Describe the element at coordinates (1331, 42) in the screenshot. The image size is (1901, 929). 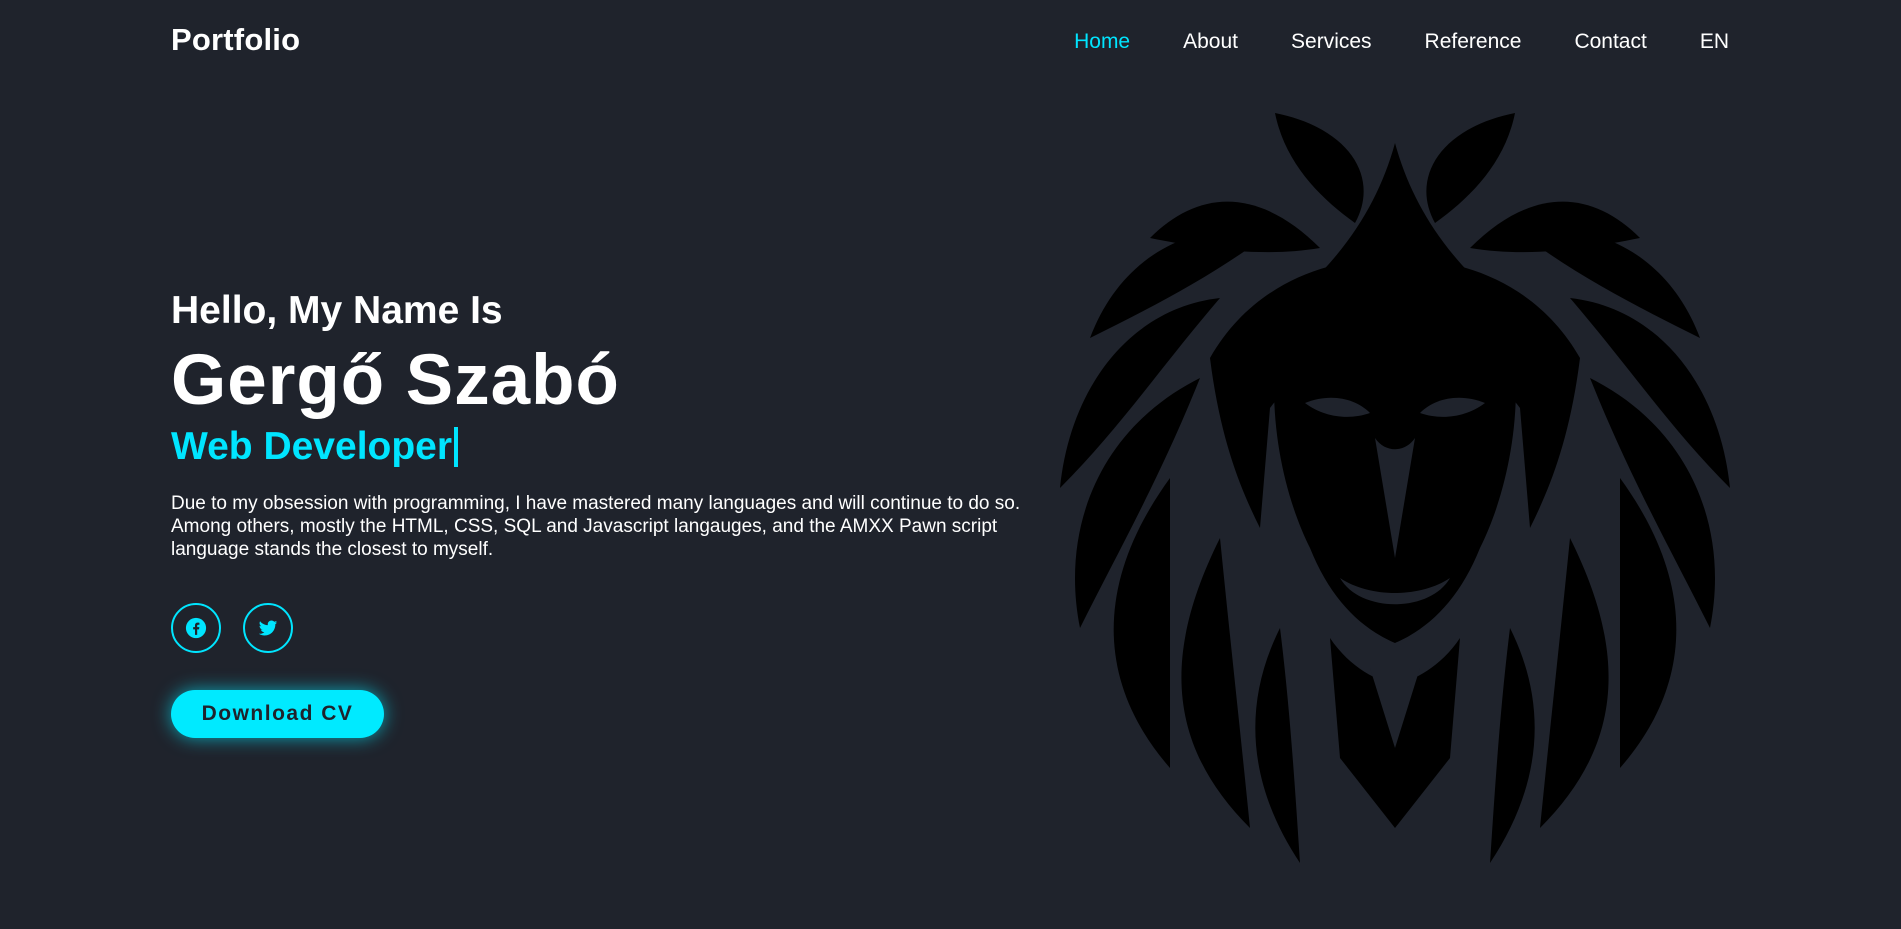
I see `nav-item-services: Services` at that location.